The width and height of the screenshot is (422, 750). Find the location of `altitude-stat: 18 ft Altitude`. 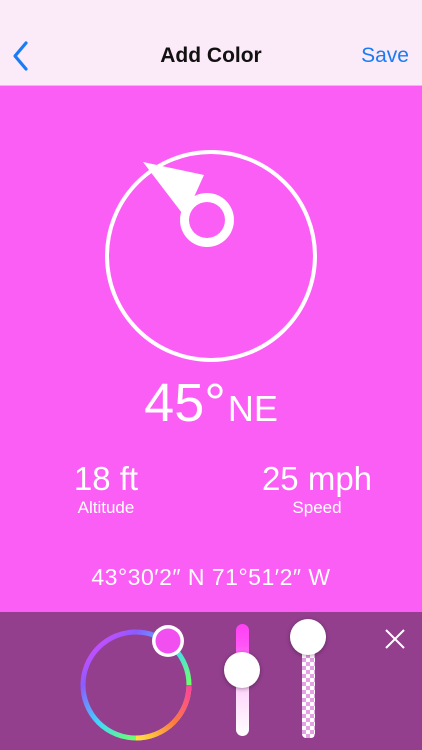

altitude-stat: 18 ft Altitude is located at coordinates (106, 489).